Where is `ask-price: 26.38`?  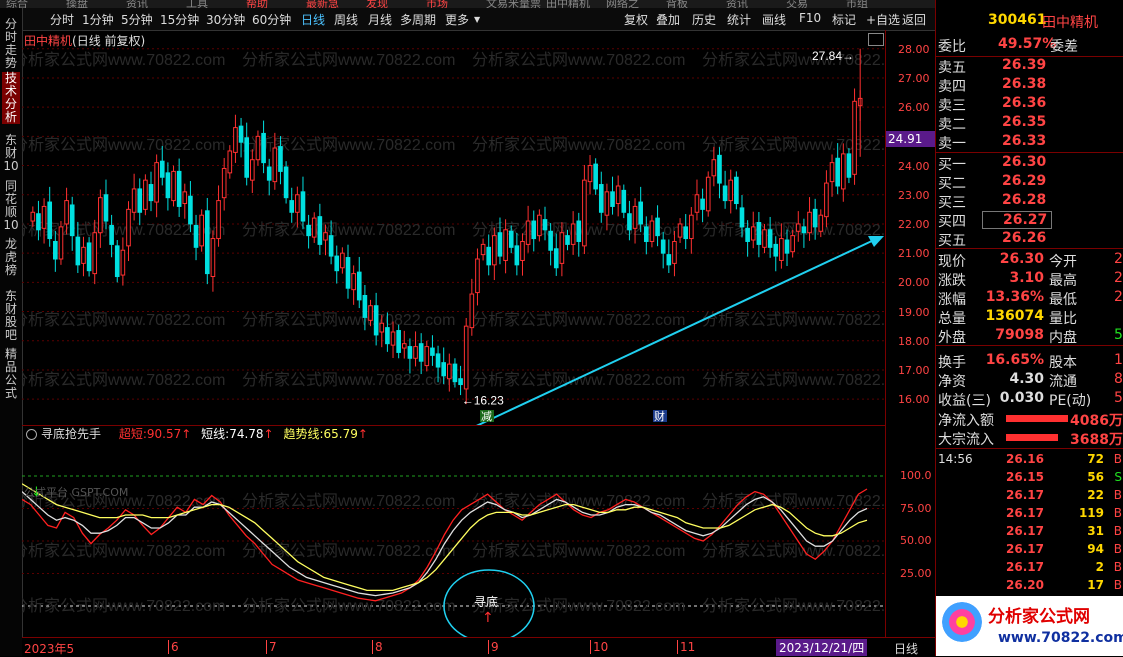
ask-price: 26.38 is located at coordinates (1024, 84).